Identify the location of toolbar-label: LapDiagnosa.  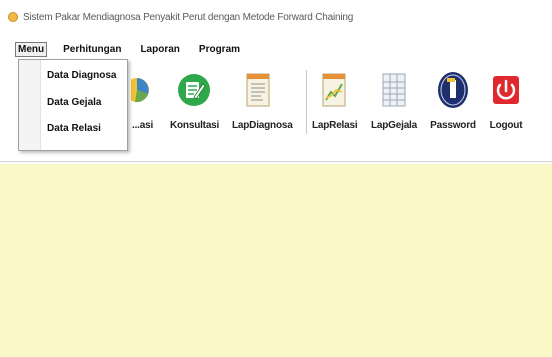
(262, 125).